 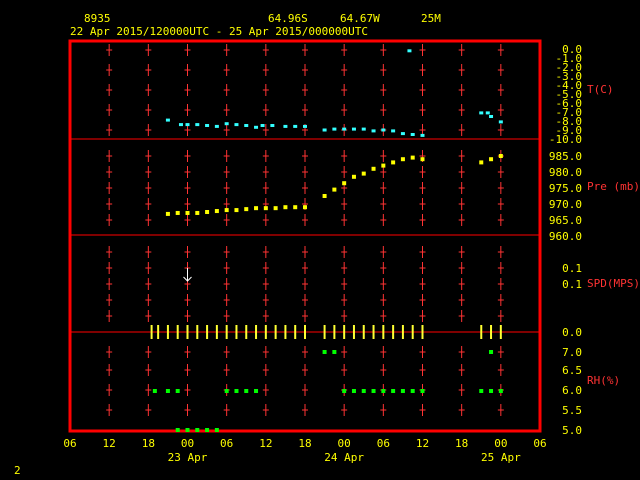 What do you see at coordinates (572, 370) in the screenshot?
I see `rh-tick-label: 6.5` at bounding box center [572, 370].